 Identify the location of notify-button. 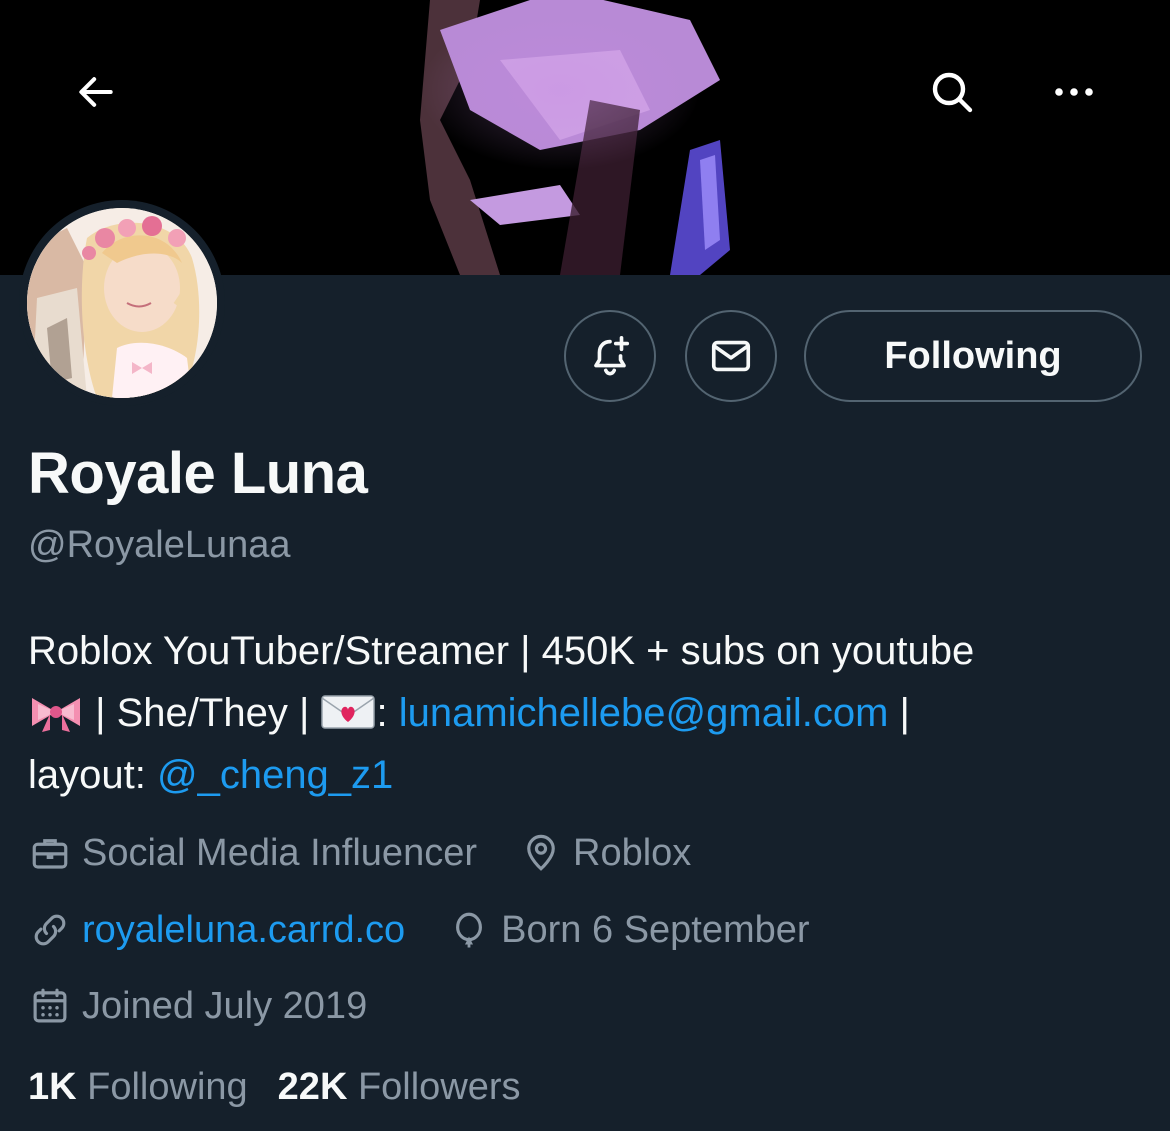
(610, 356).